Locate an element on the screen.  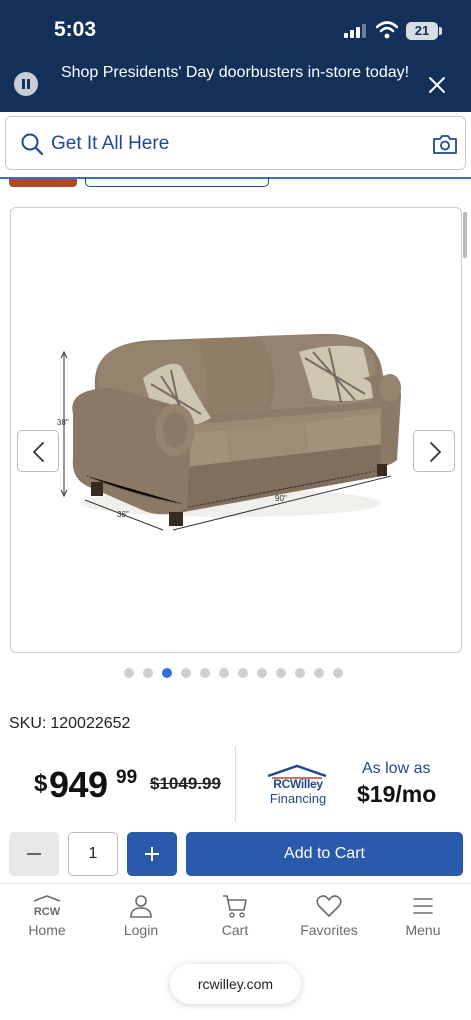
carousel-prev-button is located at coordinates (38, 451).